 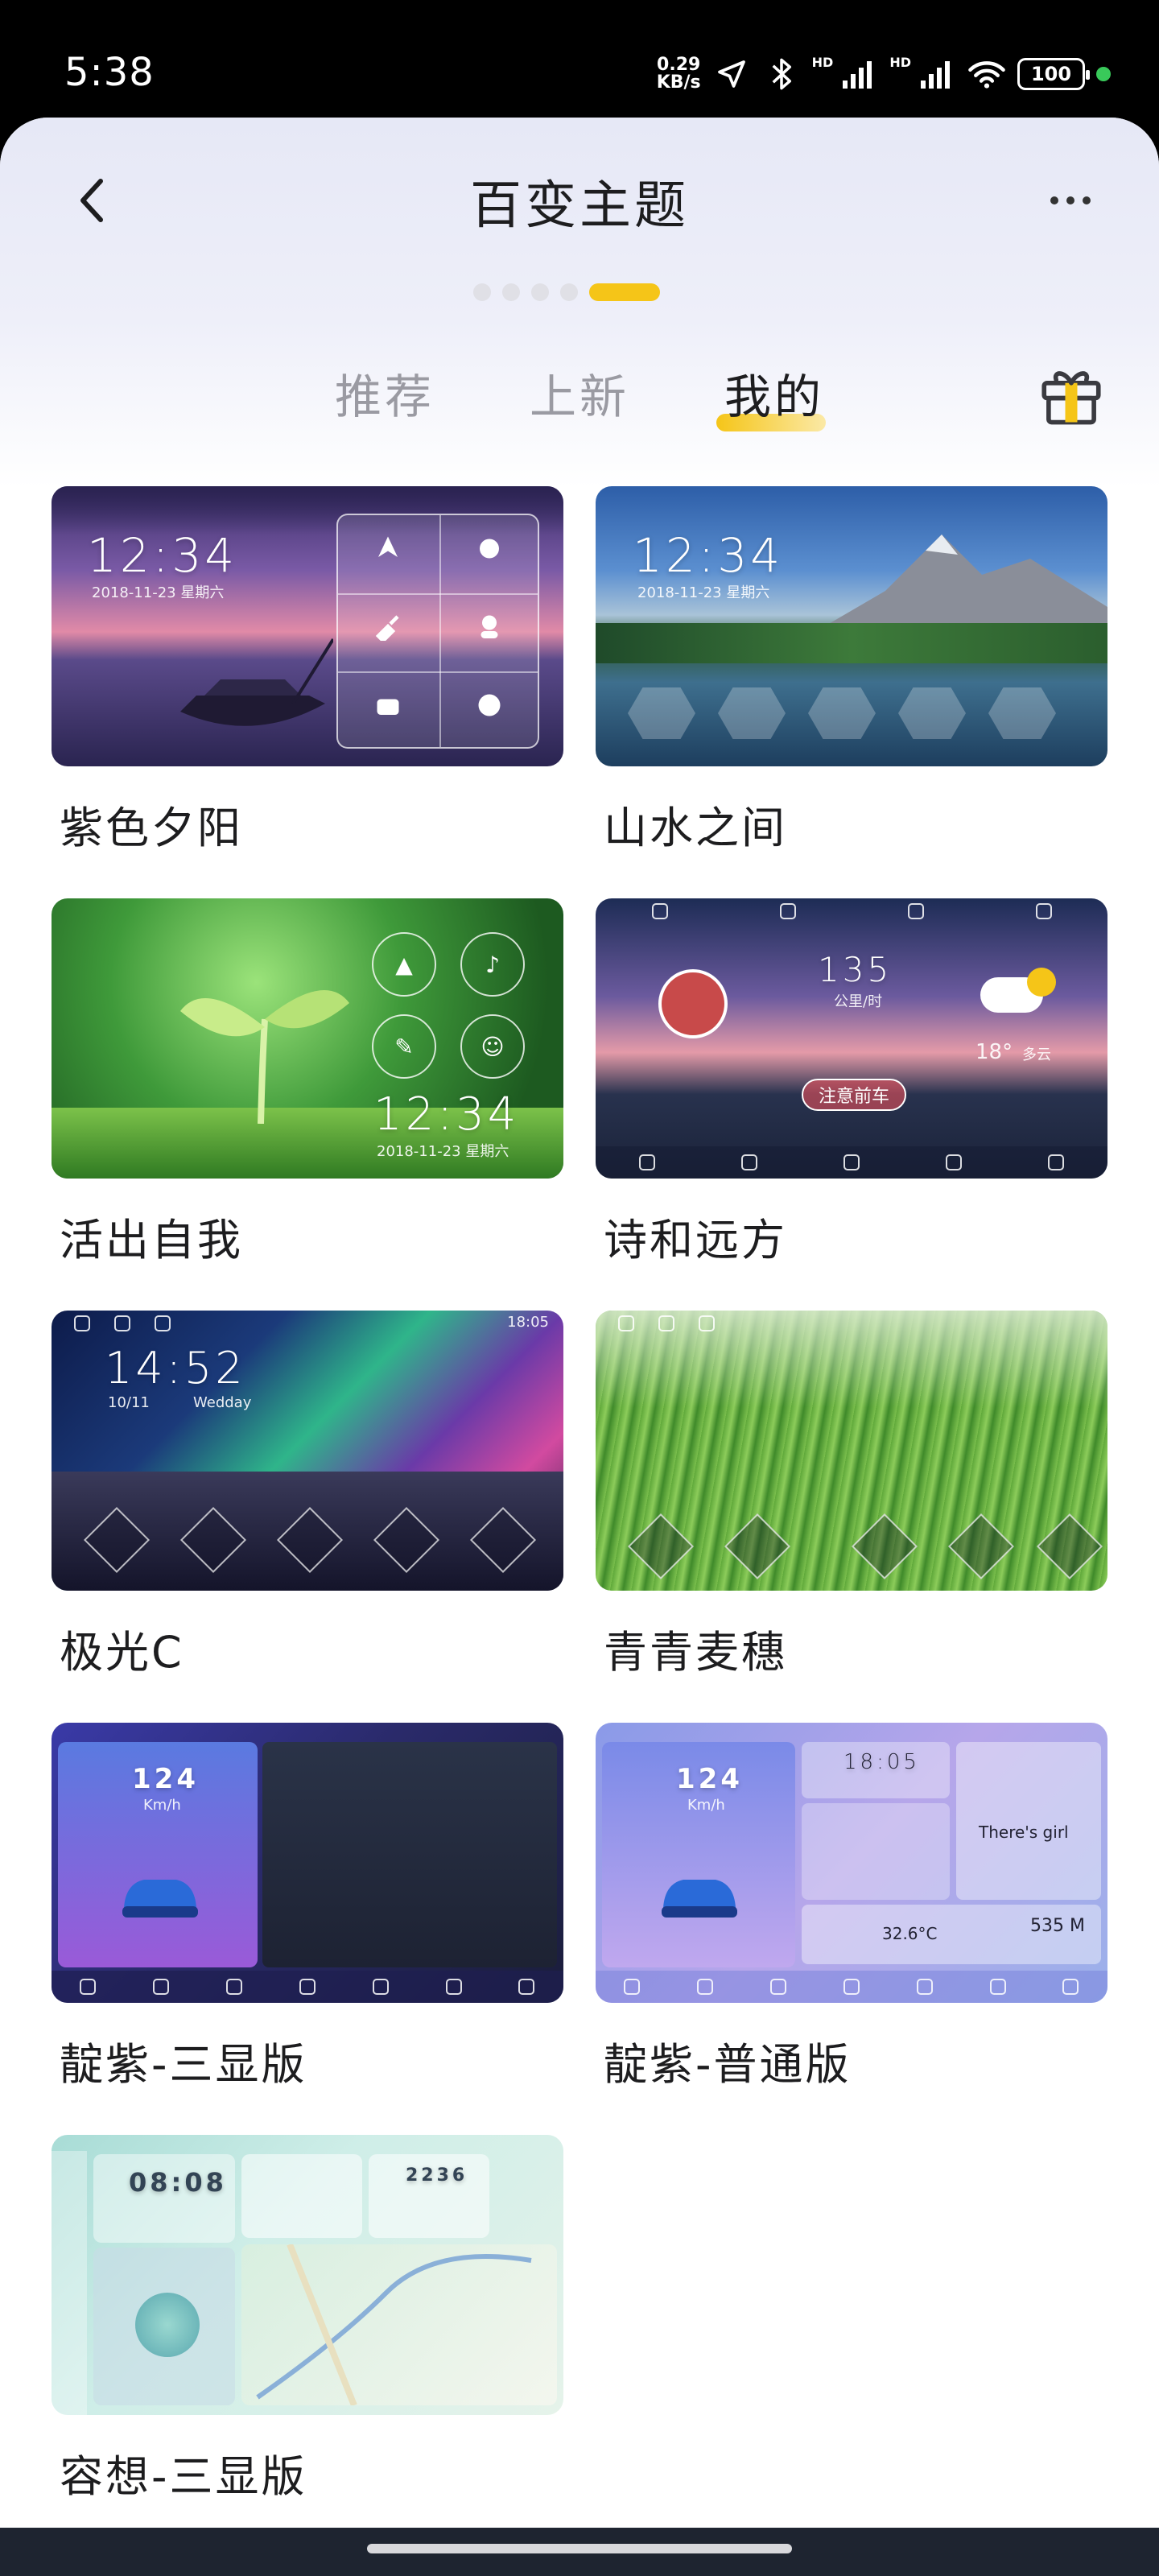 I want to click on tab-new: 上新, so click(x=579, y=393).